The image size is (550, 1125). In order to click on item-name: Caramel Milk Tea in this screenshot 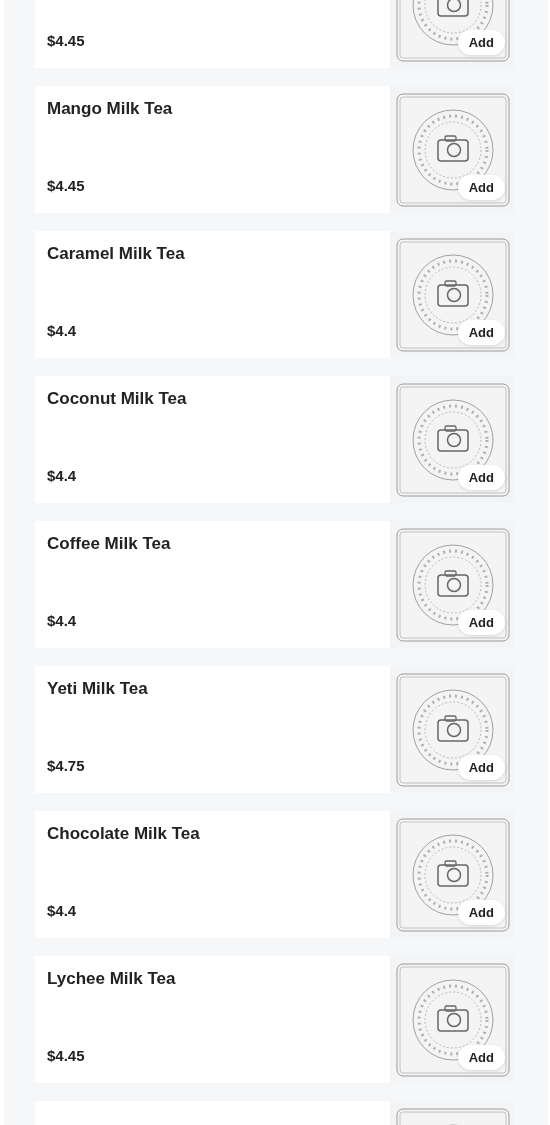, I will do `click(116, 254)`.